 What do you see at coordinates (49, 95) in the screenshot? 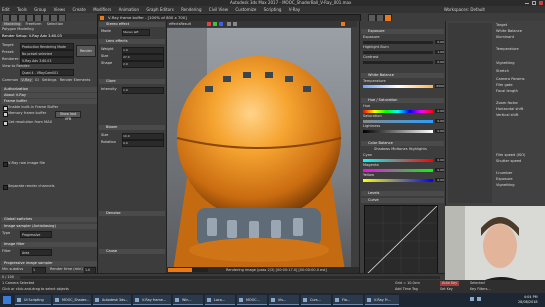
I see `section-about-vray: About V-Ray` at bounding box center [49, 95].